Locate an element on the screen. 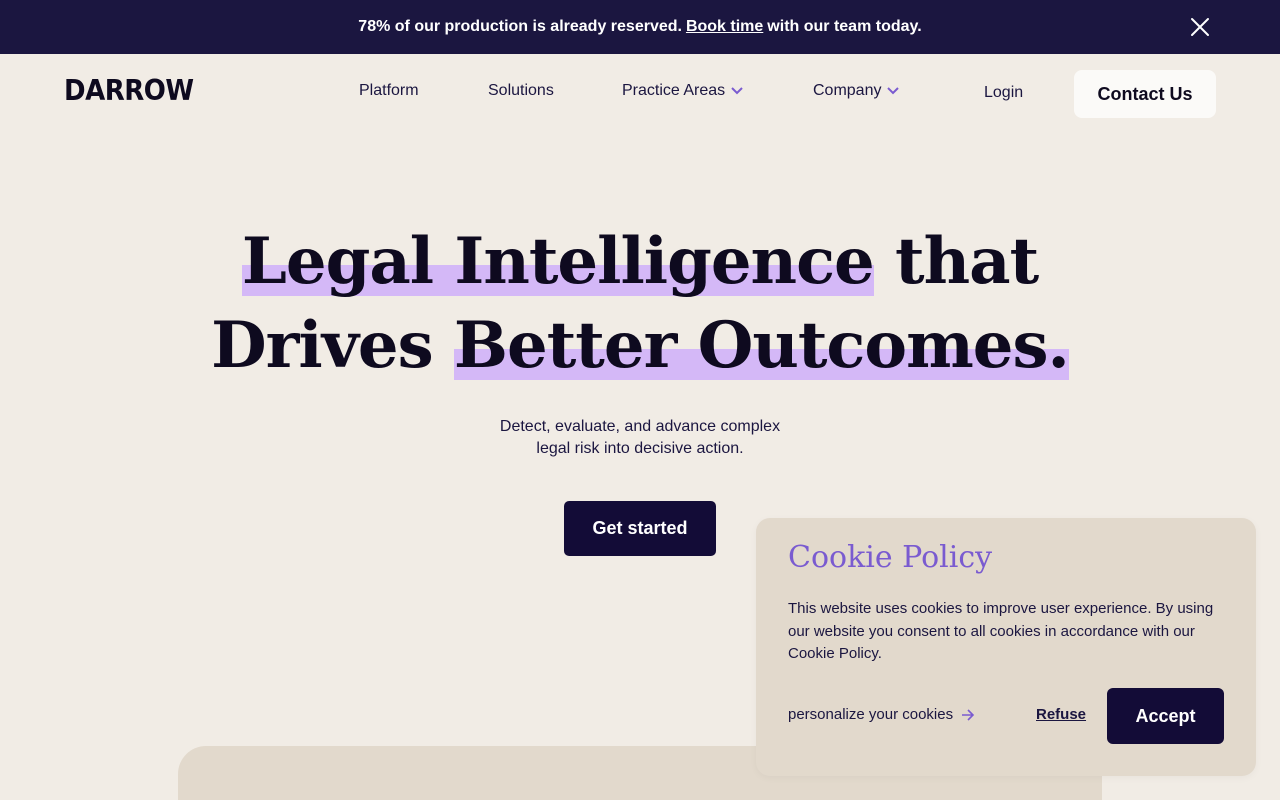 The image size is (1280, 800). announcement-text-end: with our team today. is located at coordinates (844, 26).